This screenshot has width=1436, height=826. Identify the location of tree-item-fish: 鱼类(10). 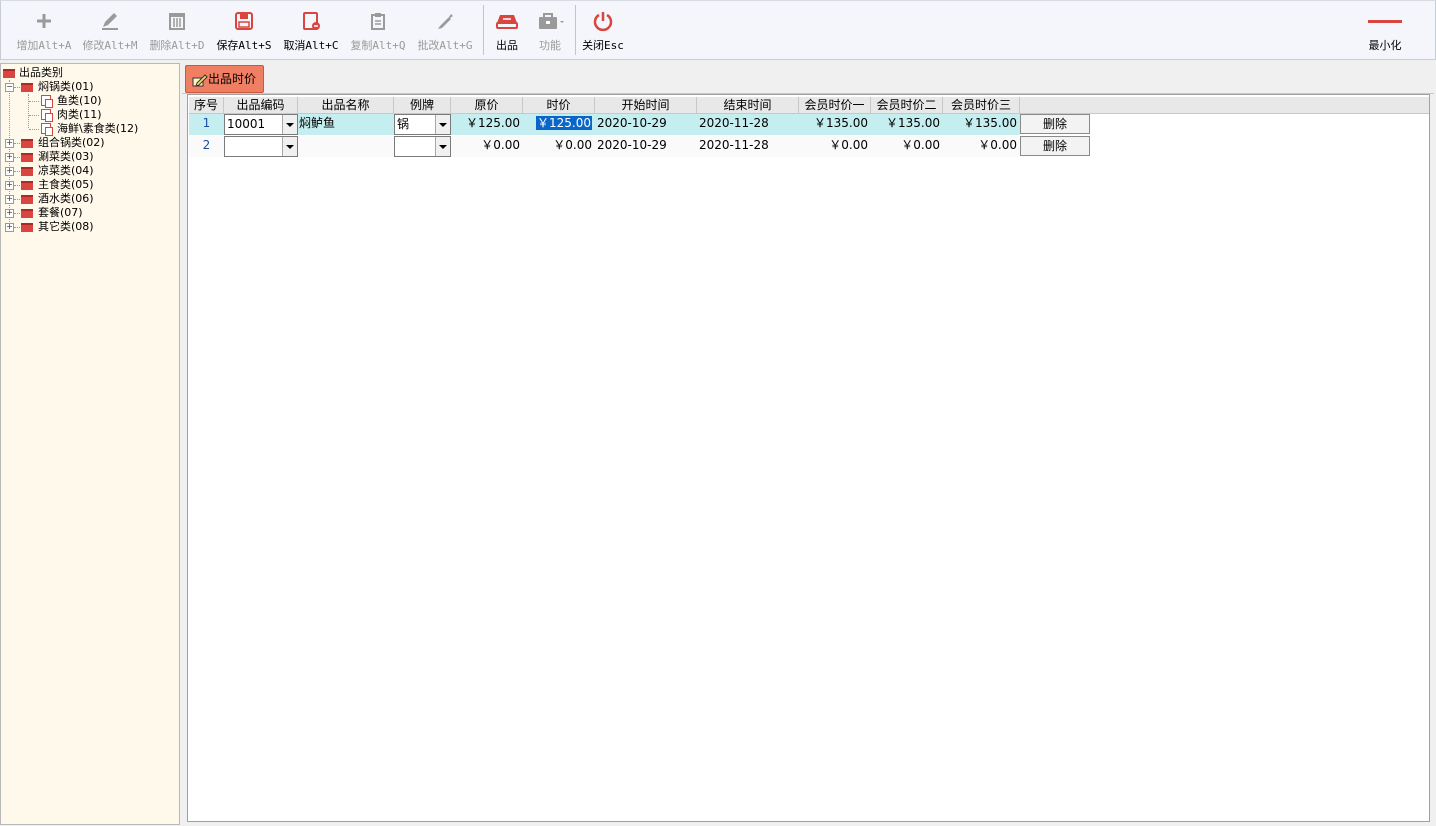
(86, 101).